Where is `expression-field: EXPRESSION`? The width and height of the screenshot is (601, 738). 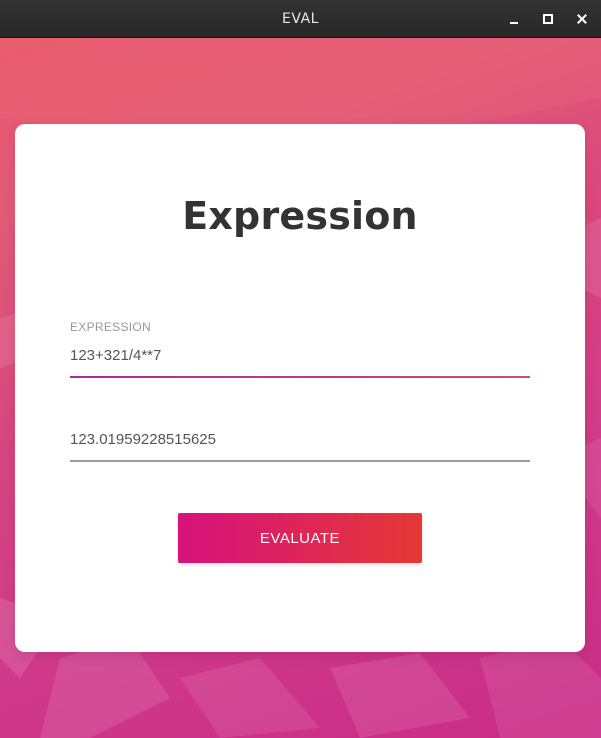 expression-field: EXPRESSION is located at coordinates (300, 349).